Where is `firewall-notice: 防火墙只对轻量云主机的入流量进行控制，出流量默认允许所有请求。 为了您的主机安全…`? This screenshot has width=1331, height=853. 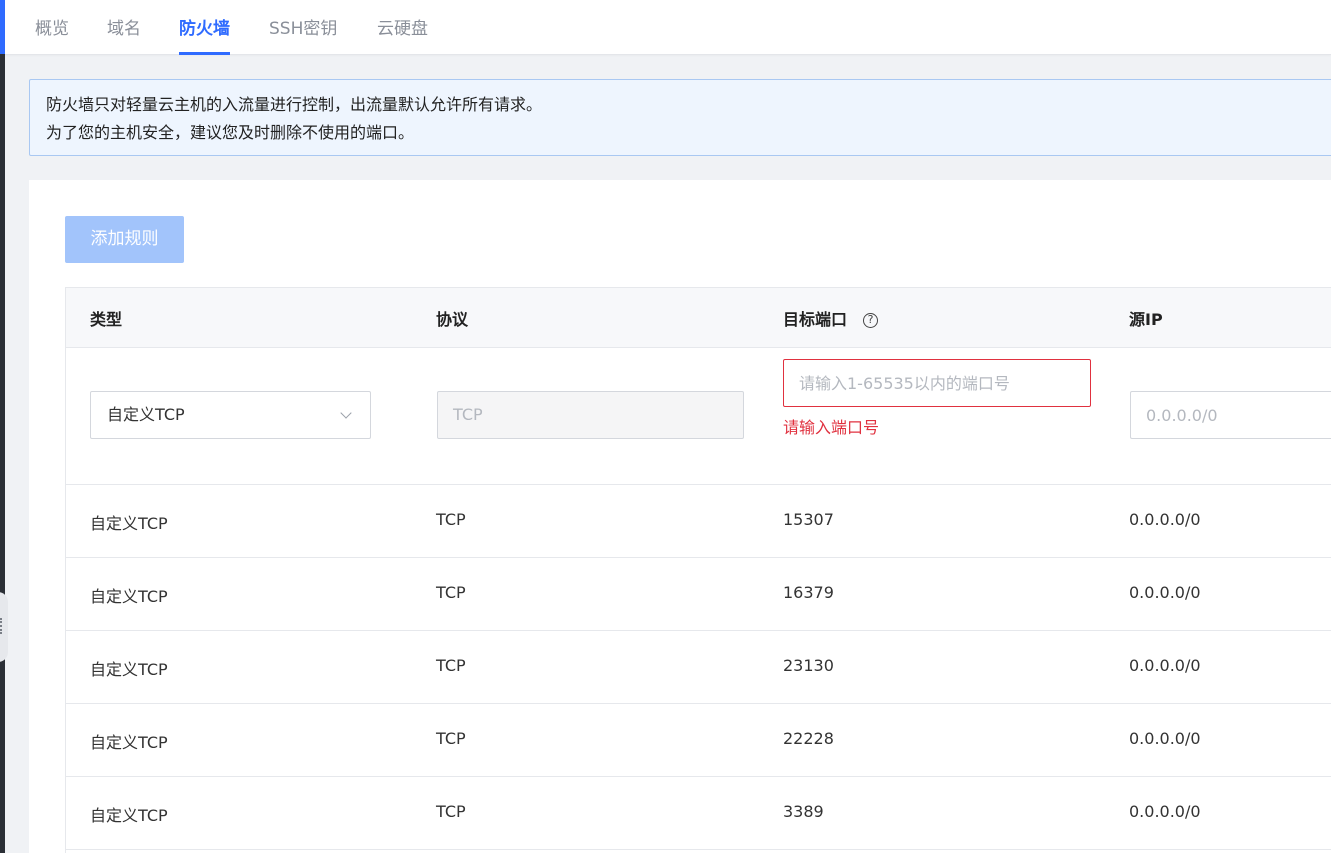
firewall-notice: 防火墙只对轻量云主机的入流量进行控制，出流量默认允许所有请求。 为了您的主机安全… is located at coordinates (680, 117).